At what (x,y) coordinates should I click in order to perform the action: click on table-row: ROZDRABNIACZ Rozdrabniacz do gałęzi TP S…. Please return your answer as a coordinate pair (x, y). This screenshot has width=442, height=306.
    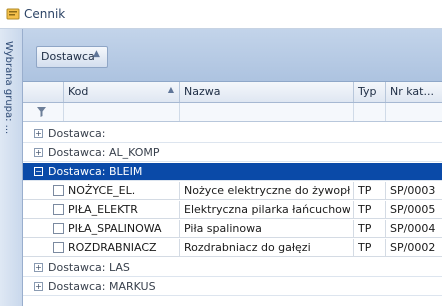
    Looking at the image, I should click on (232, 248).